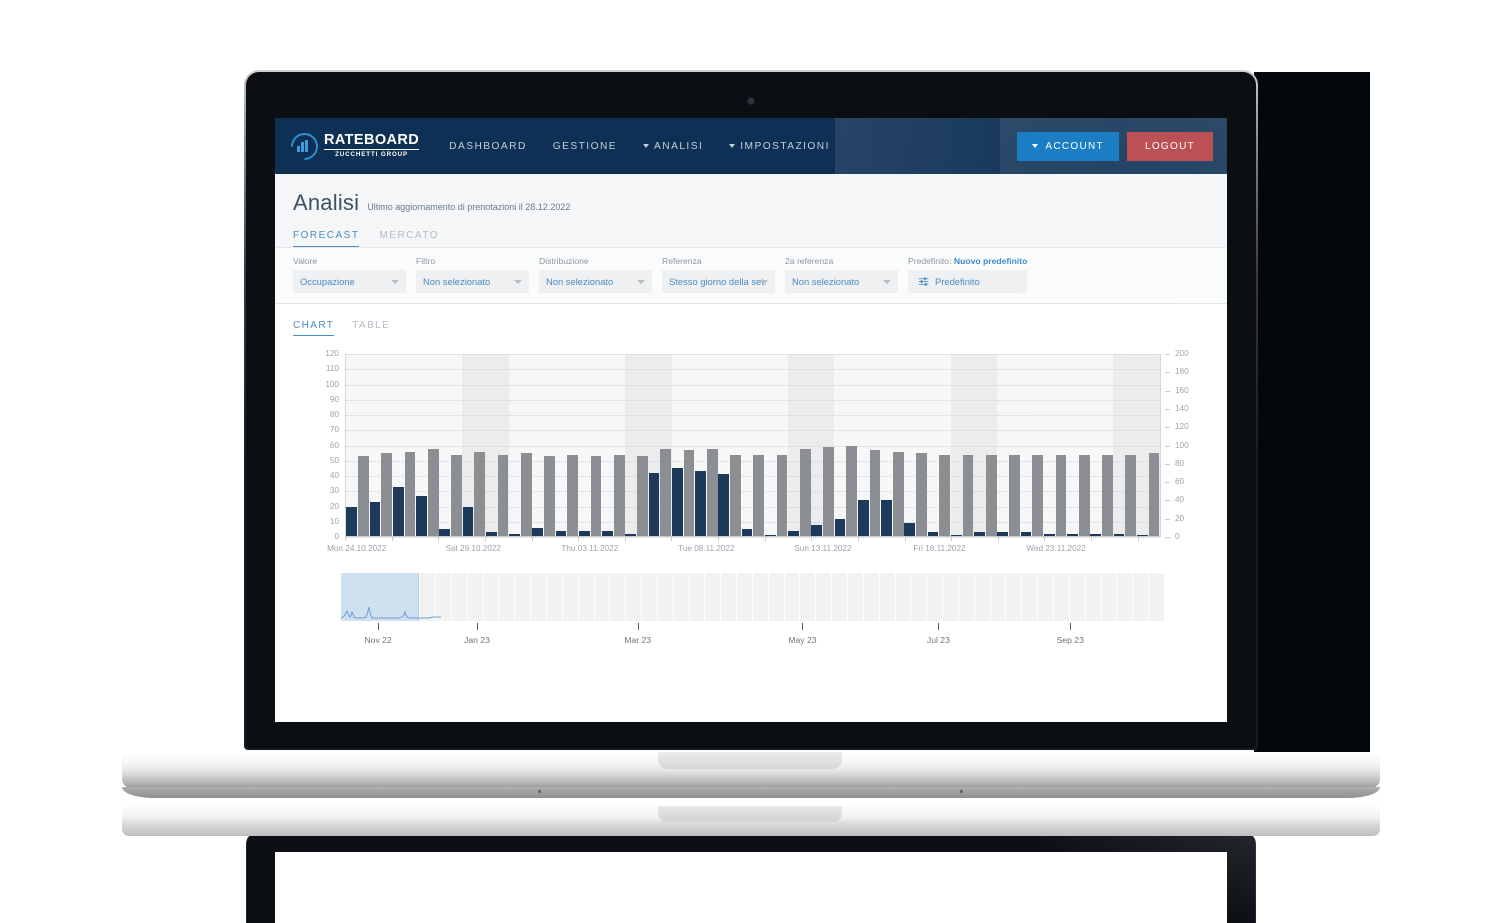  I want to click on filter-valore: Valore Occupazione, so click(349, 274).